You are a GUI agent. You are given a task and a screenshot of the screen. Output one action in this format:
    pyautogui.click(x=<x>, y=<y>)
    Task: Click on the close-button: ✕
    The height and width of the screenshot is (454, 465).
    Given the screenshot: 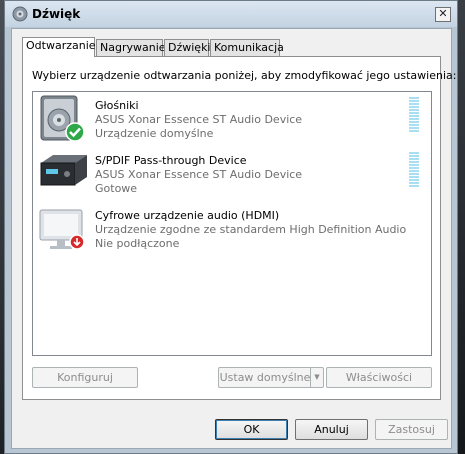 What is the action you would take?
    pyautogui.click(x=443, y=14)
    